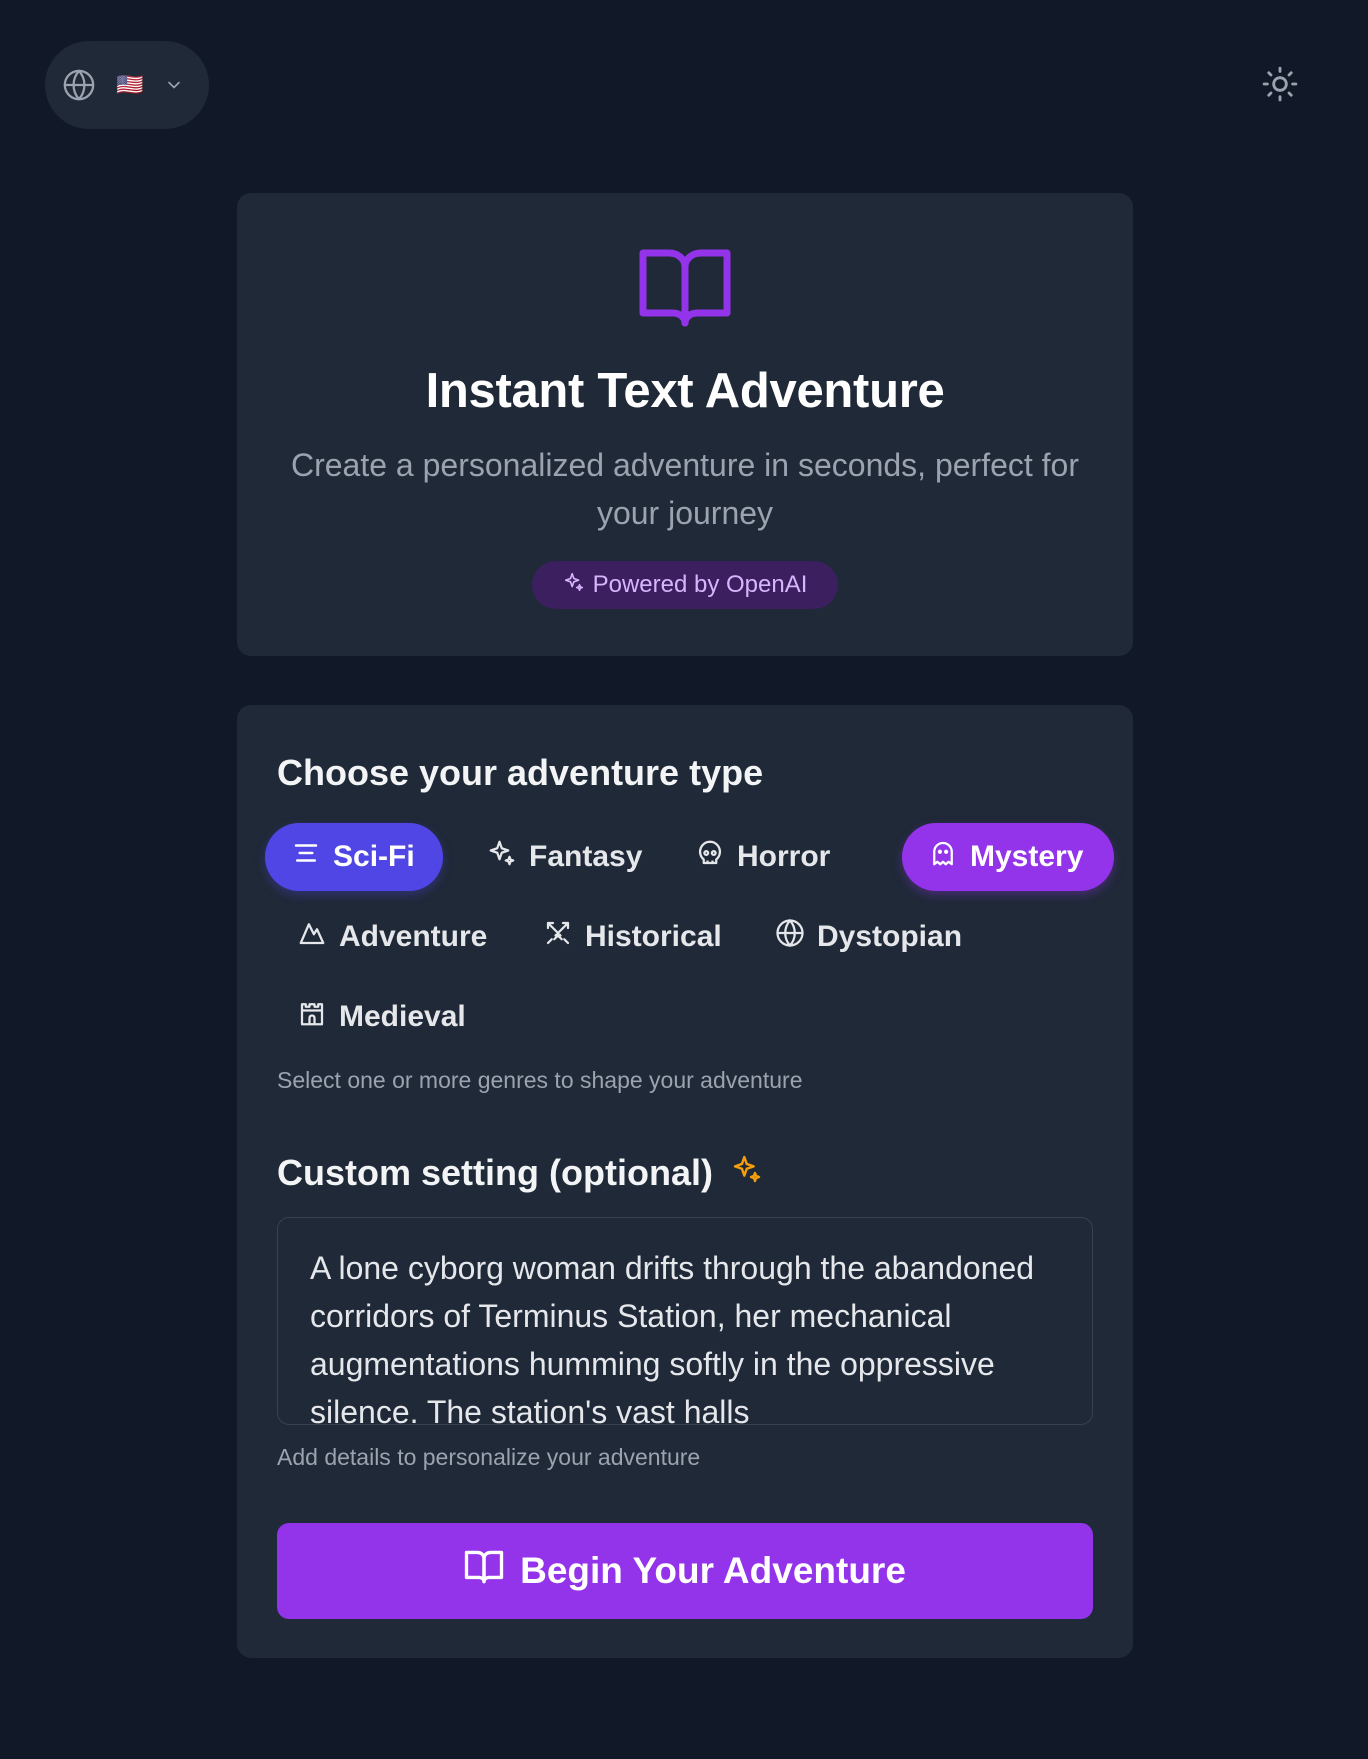 The width and height of the screenshot is (1368, 1759). Describe the element at coordinates (784, 856) in the screenshot. I see `genre-chip-label: Horror` at that location.